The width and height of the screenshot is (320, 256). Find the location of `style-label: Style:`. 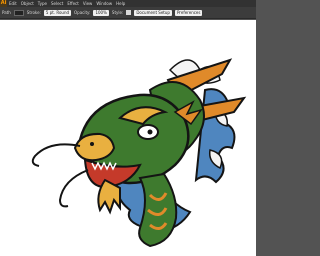

style-label: Style: is located at coordinates (117, 12).